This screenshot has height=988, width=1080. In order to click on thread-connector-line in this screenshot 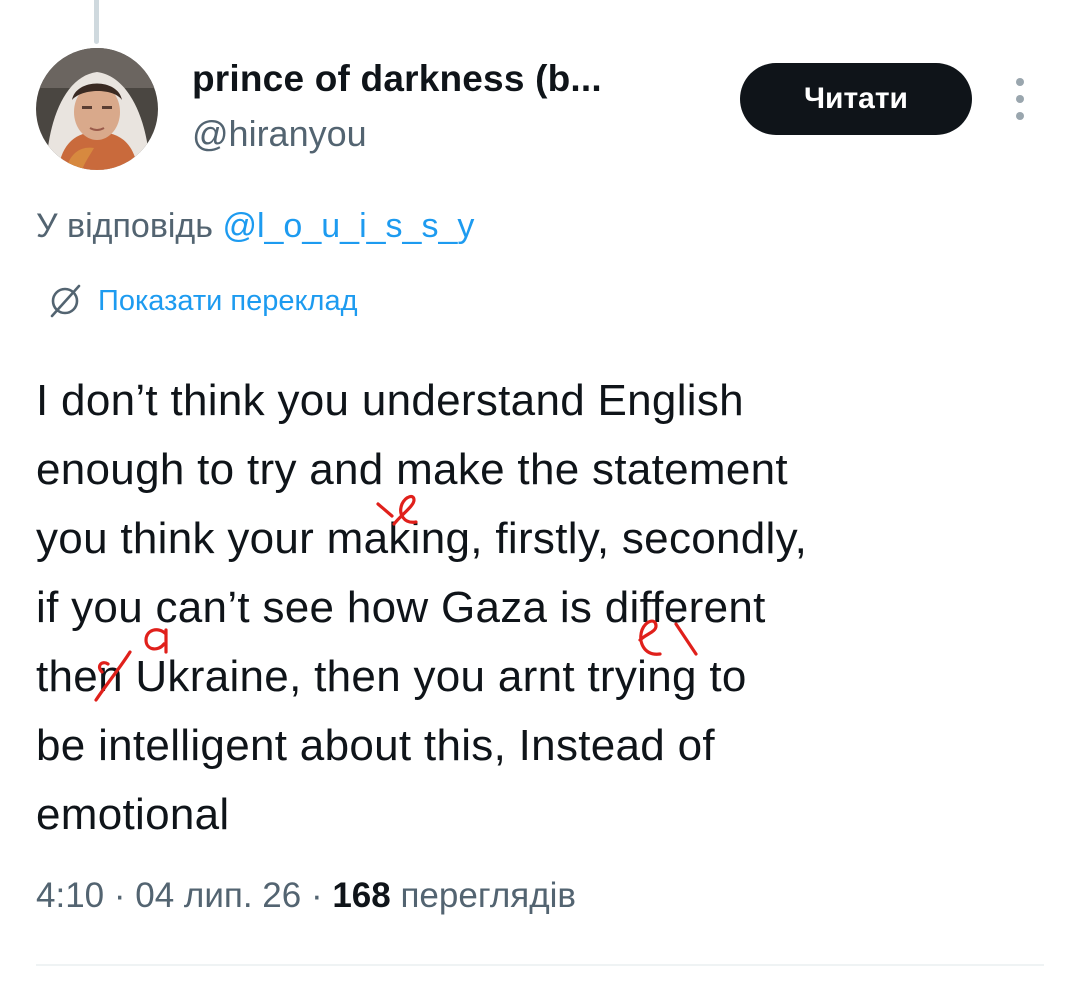, I will do `click(96, 22)`.